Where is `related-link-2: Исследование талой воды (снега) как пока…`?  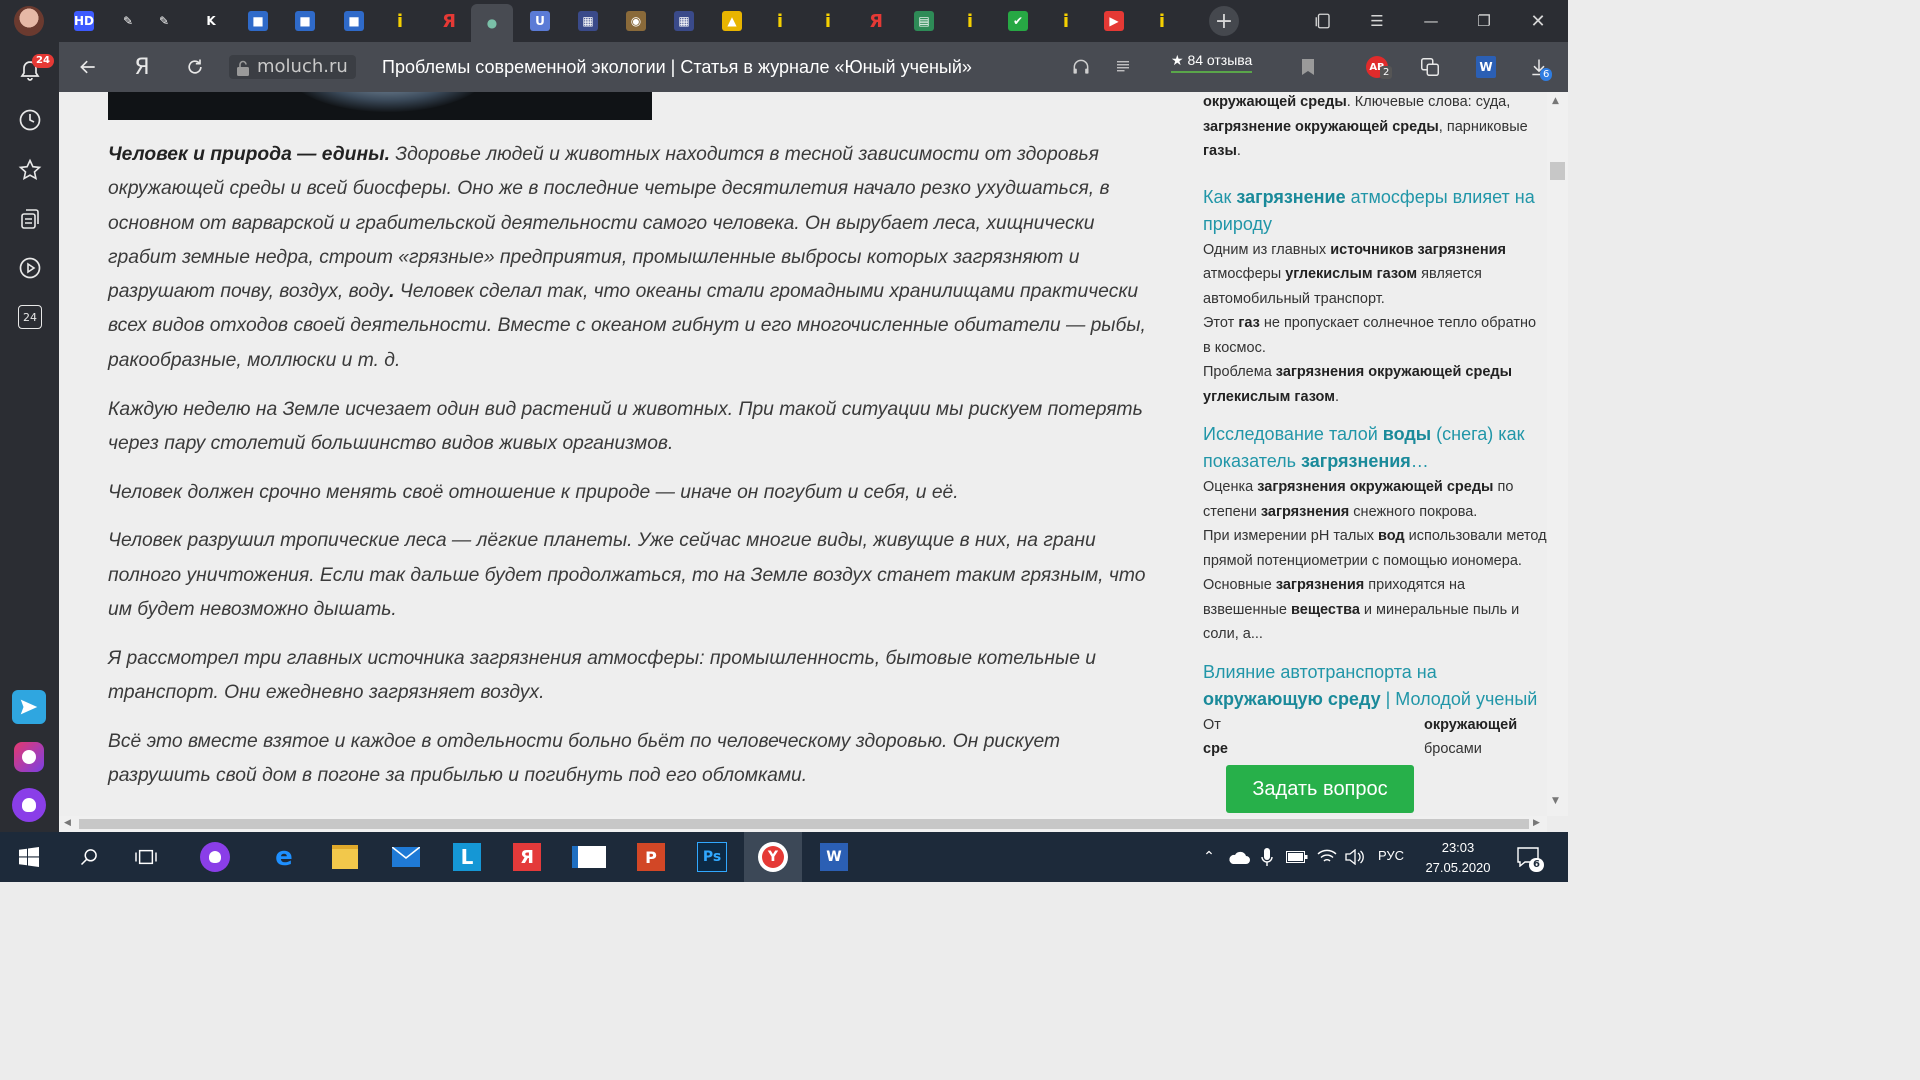
related-link-2: Исследование талой воды (снега) как пока… is located at coordinates (1375, 448).